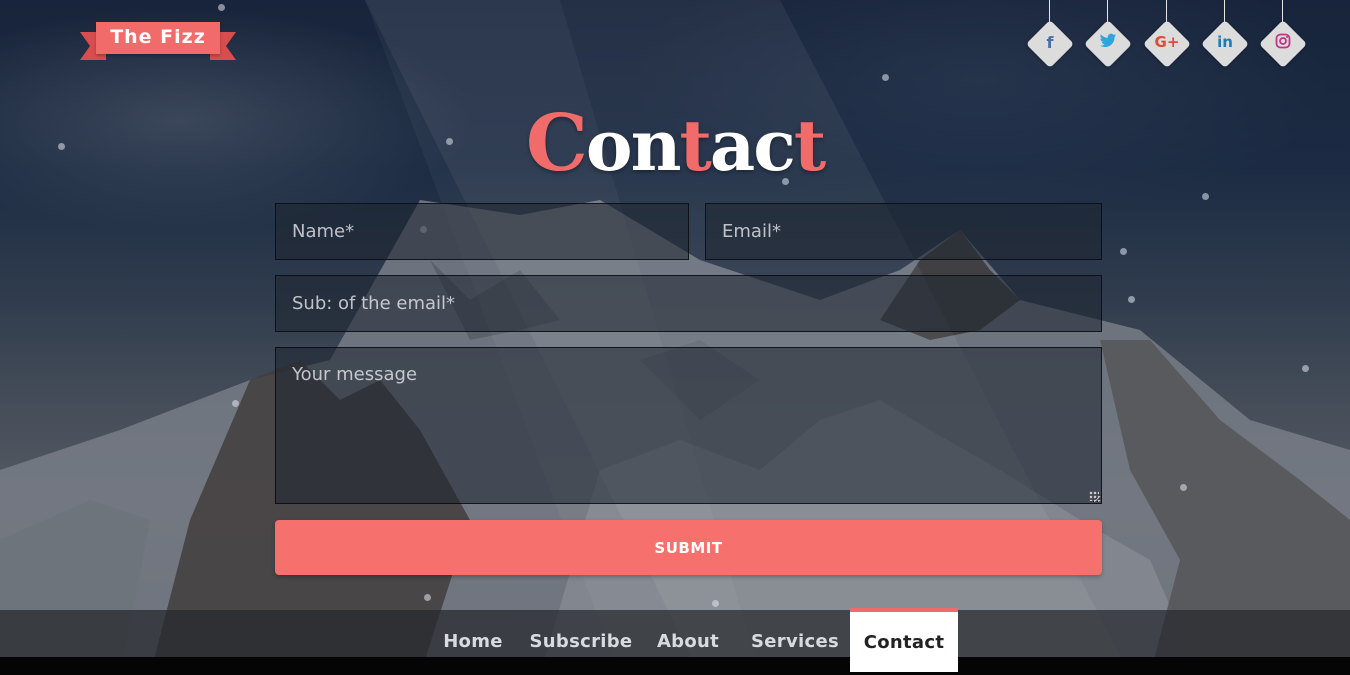 The image size is (1350, 675). I want to click on title-letter: a, so click(732, 145).